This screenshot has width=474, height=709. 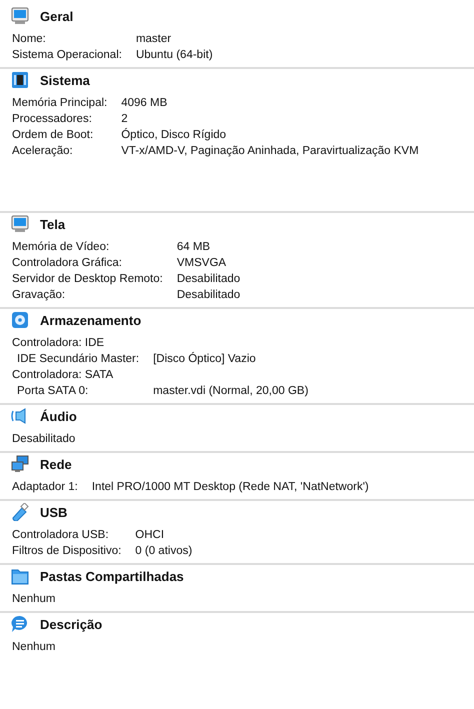 What do you see at coordinates (61, 247) in the screenshot?
I see `property-label: Memória de Vídeo:` at bounding box center [61, 247].